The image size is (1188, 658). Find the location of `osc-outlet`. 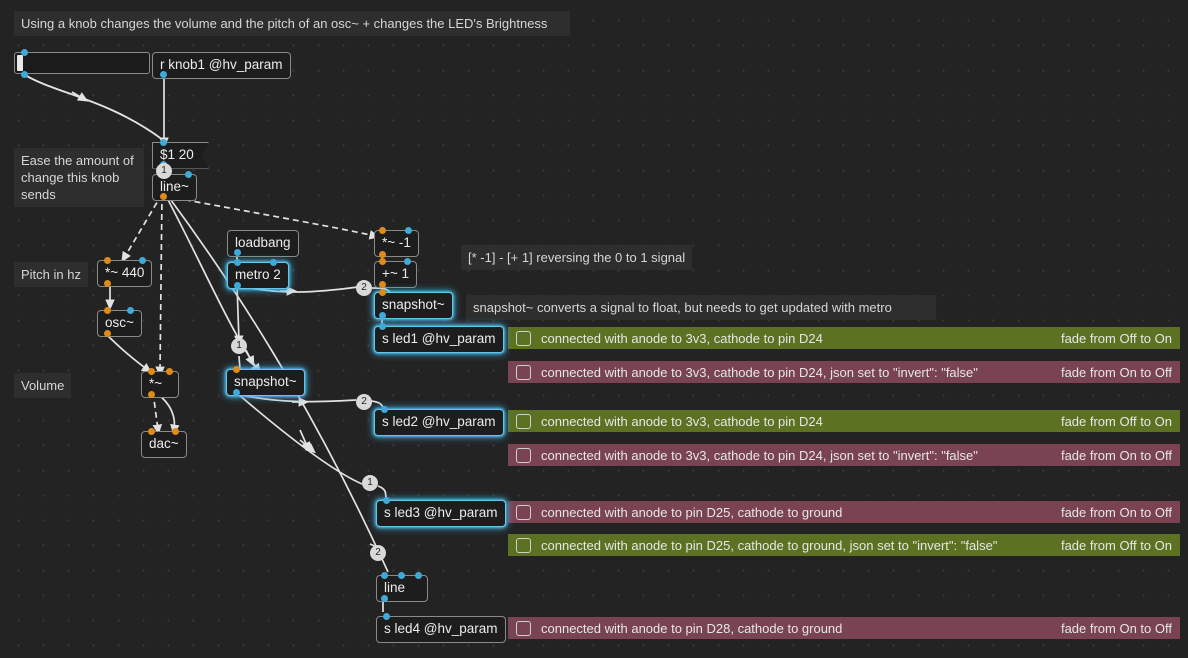

osc-outlet is located at coordinates (107, 333).